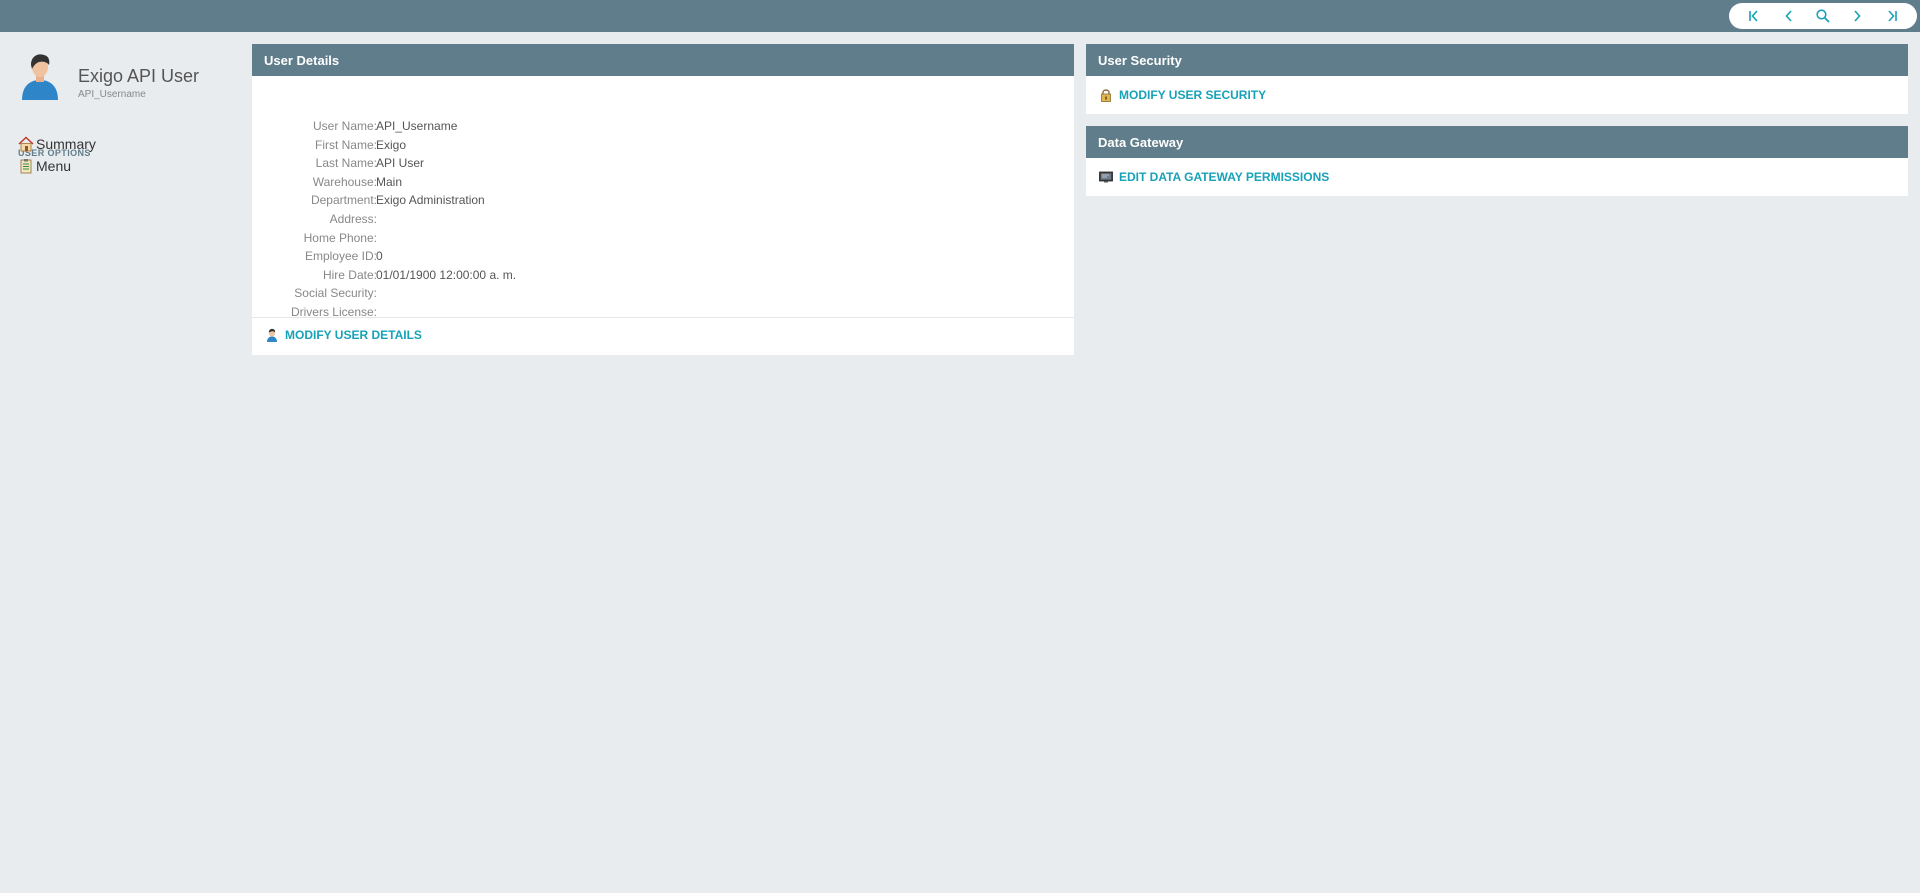  Describe the element at coordinates (346, 163) in the screenshot. I see `detail-label: Last Name:` at that location.